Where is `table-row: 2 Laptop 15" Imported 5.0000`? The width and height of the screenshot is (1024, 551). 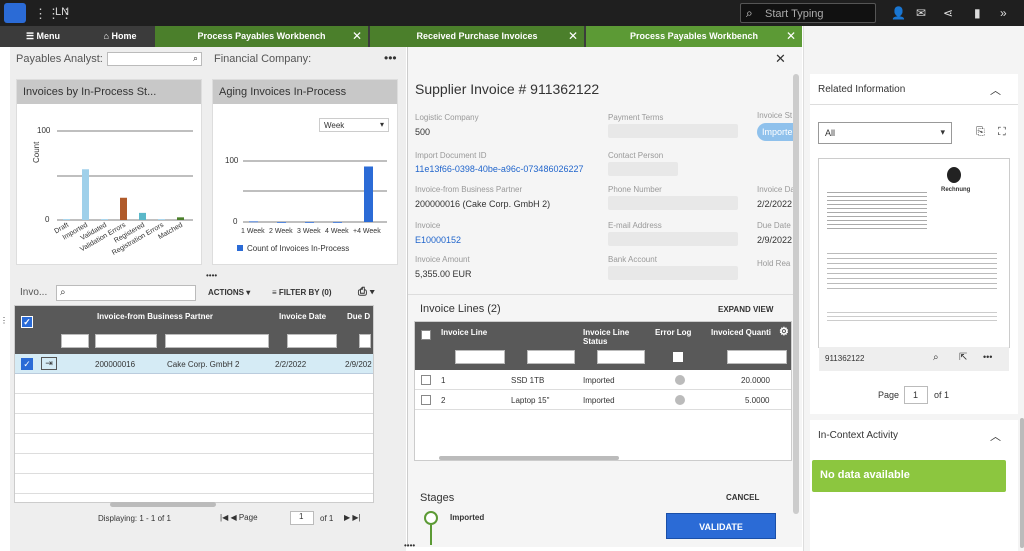 table-row: 2 Laptop 15" Imported 5.0000 is located at coordinates (603, 400).